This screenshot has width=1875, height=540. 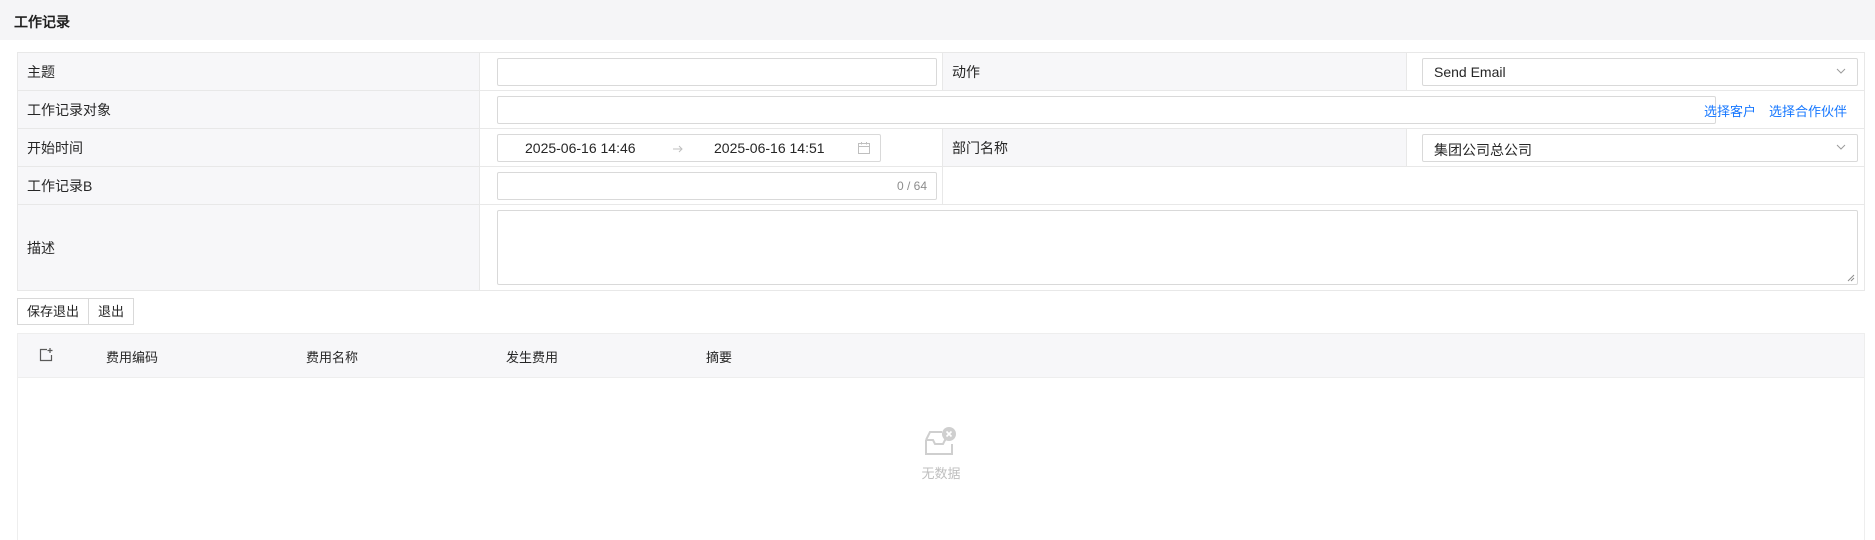 I want to click on dept-label: 部门名称, so click(x=980, y=147).